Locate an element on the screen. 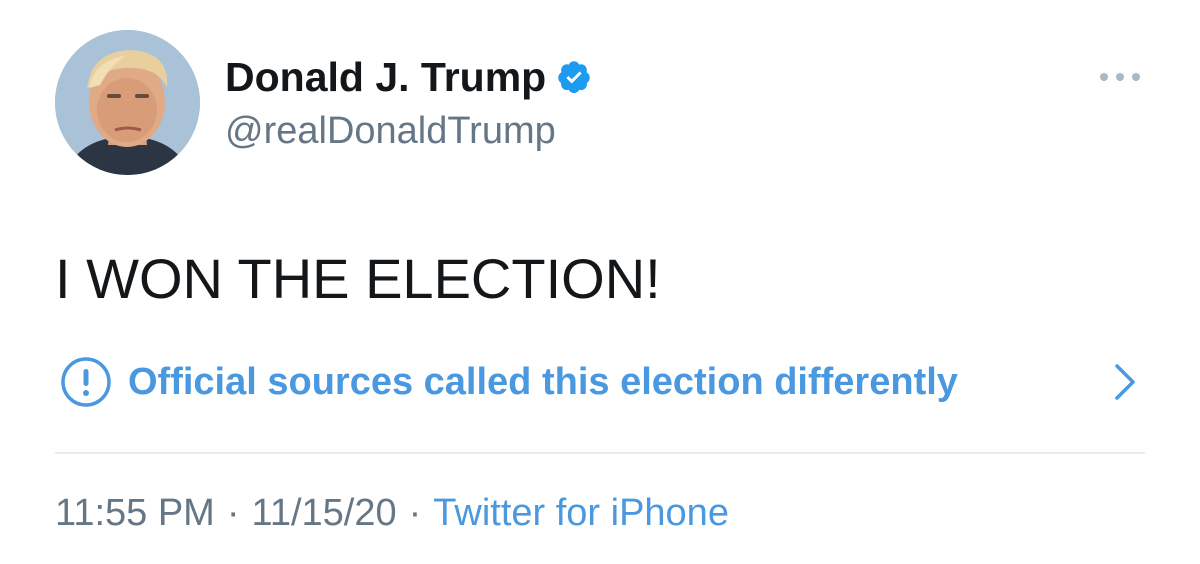  tweet-text: I WON THE ELECTION! is located at coordinates (358, 278).